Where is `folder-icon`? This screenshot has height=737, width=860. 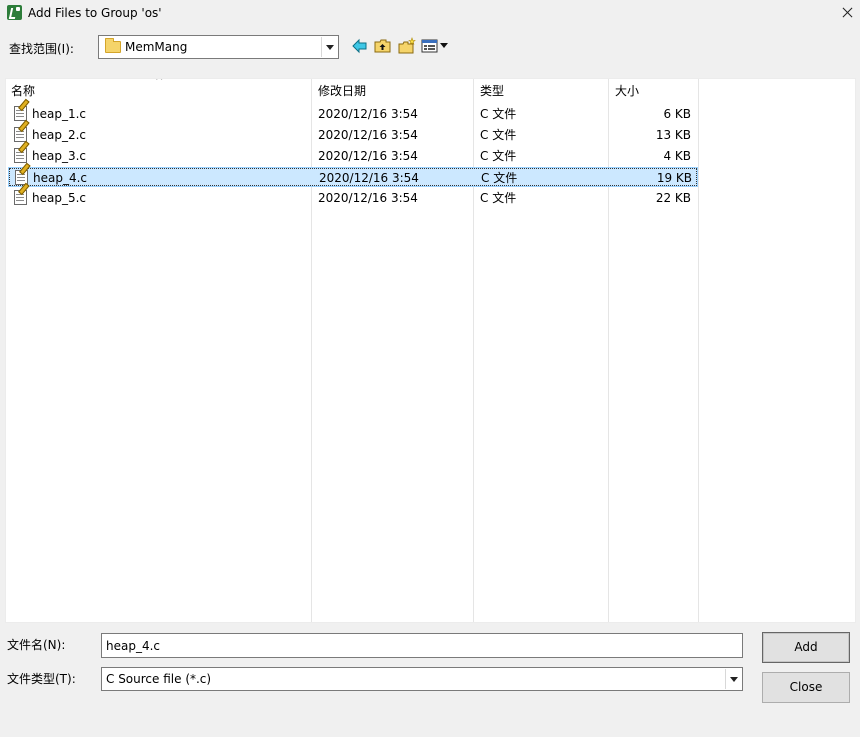 folder-icon is located at coordinates (113, 45).